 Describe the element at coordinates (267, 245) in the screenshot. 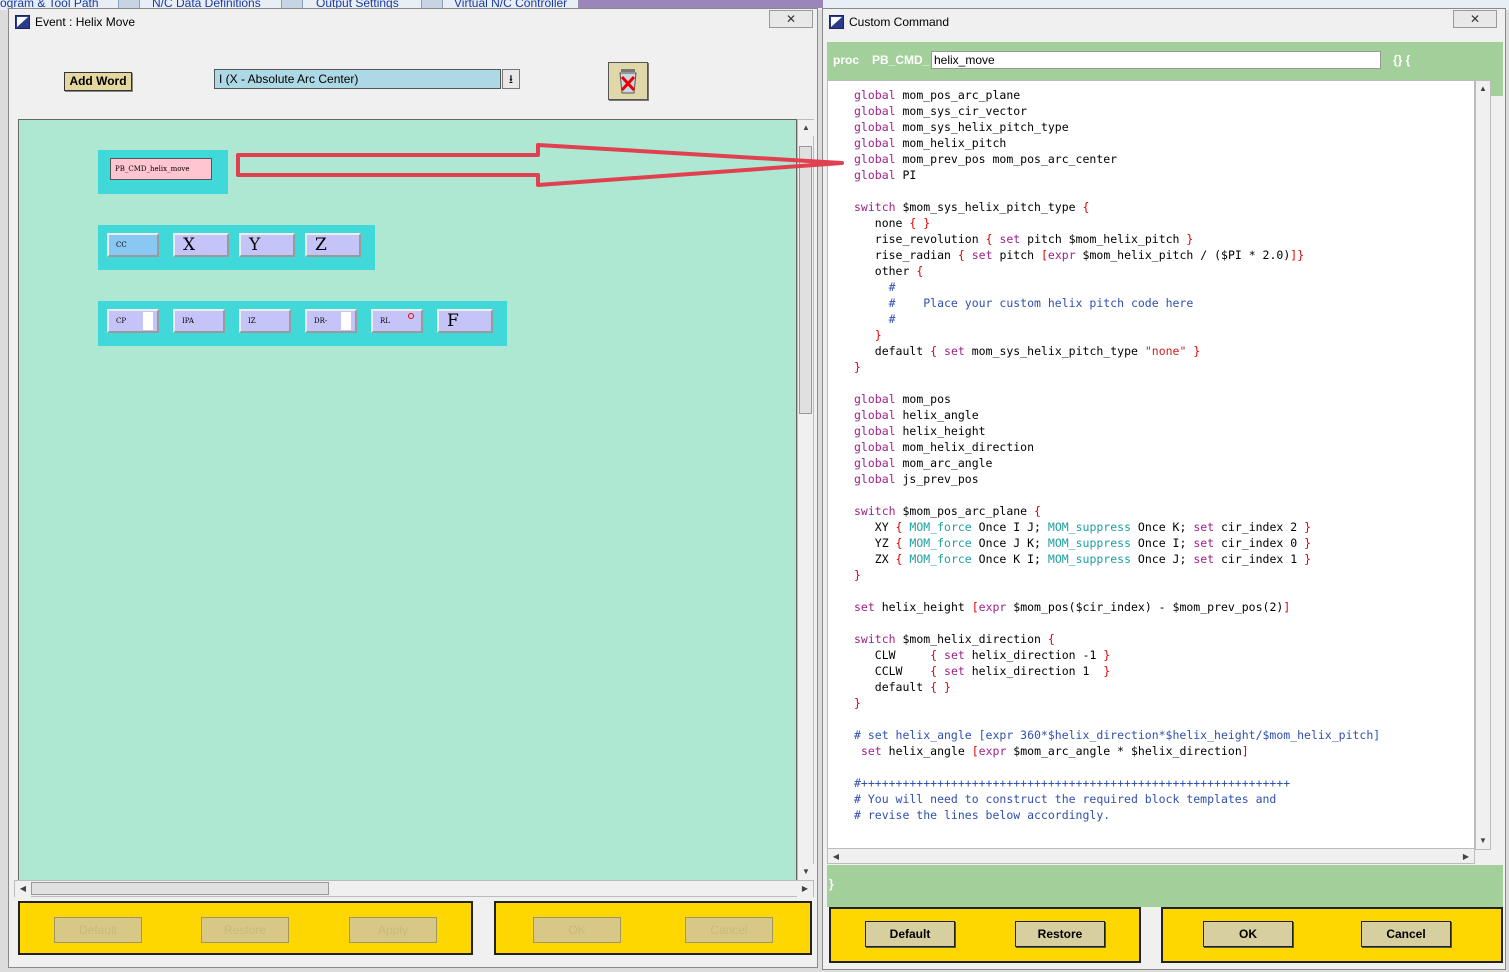

I see `word-y: Y` at that location.